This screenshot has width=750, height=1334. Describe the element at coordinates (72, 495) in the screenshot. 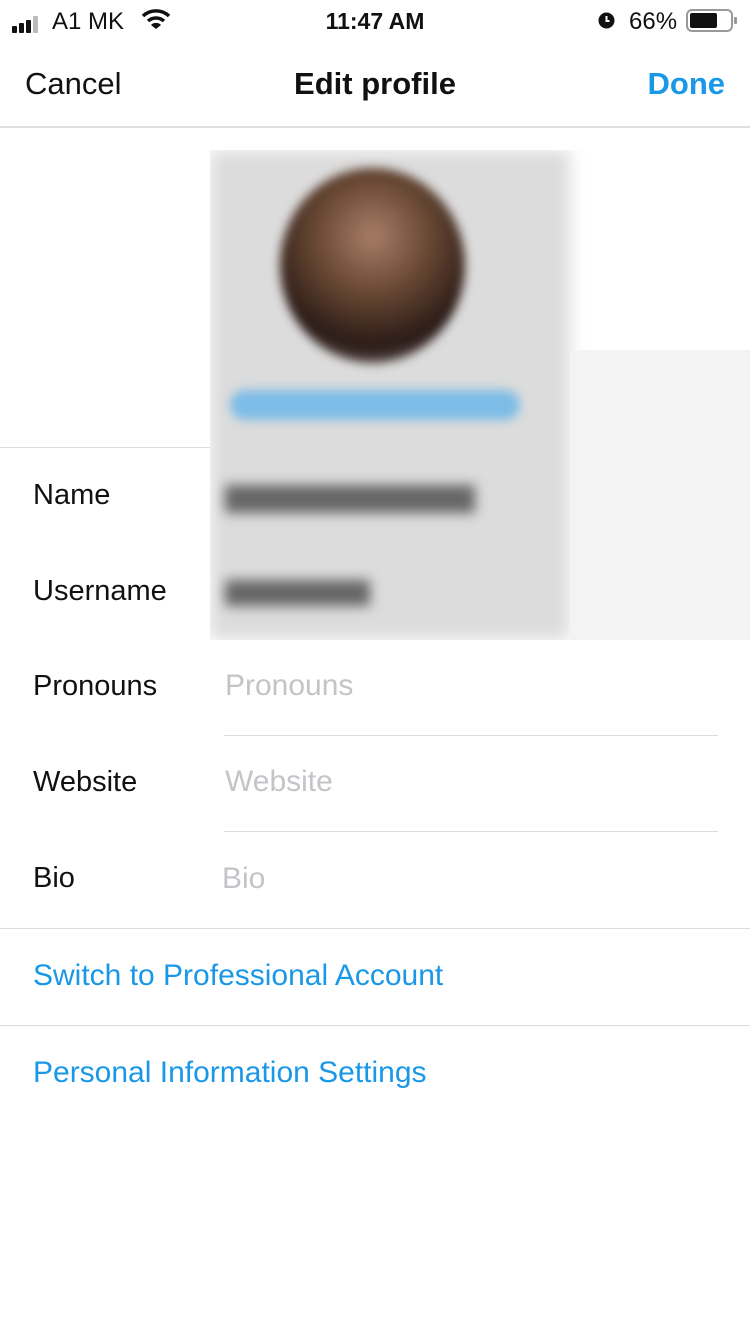

I see `field-label-name: Name` at that location.